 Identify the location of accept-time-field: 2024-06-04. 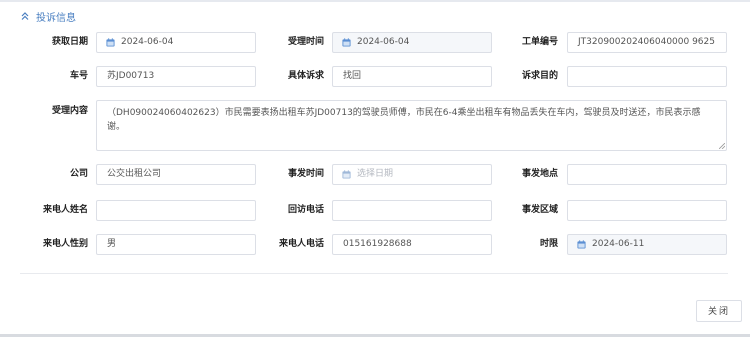
(412, 42).